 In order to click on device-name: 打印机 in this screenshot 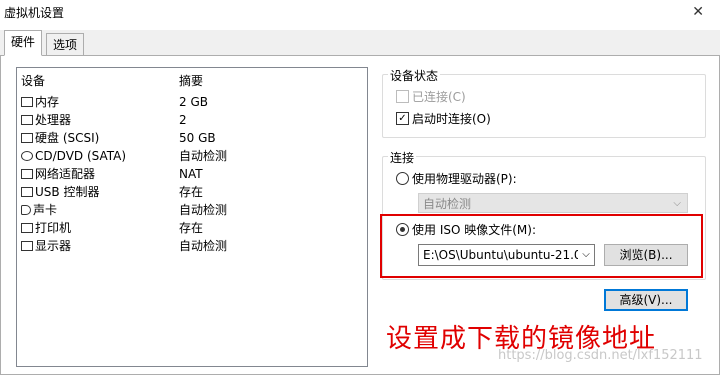, I will do `click(53, 228)`.